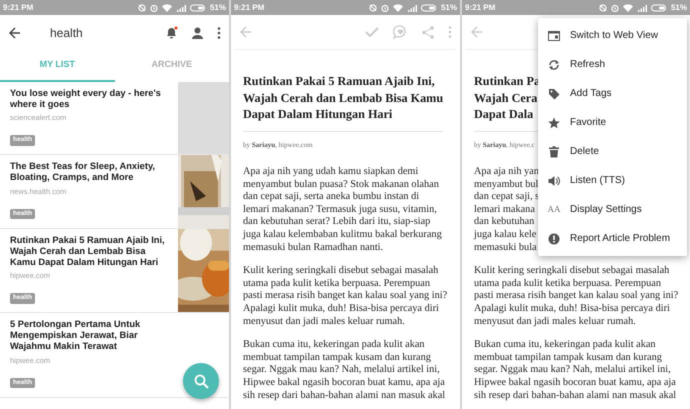 The height and width of the screenshot is (409, 690). What do you see at coordinates (83, 172) in the screenshot?
I see `article-title: The Best Teas for Sleep, Anxiety, Bloating, Cramps, and More` at bounding box center [83, 172].